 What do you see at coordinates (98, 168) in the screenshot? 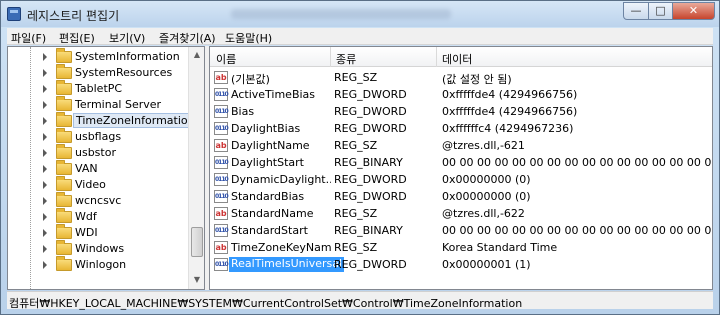
I see `tree-item: VAN` at bounding box center [98, 168].